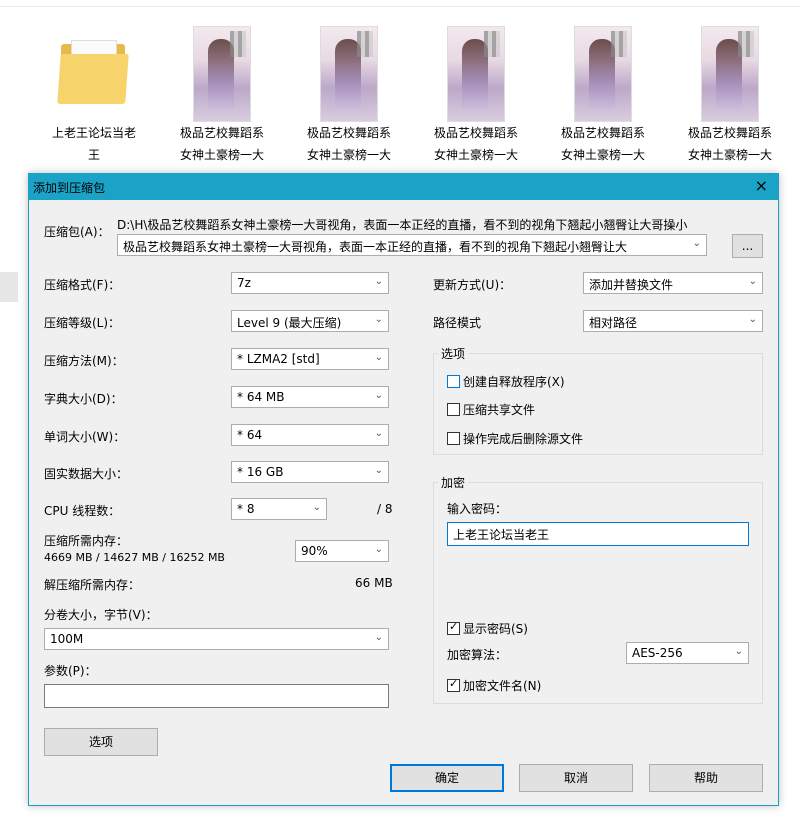 The image size is (800, 835). Describe the element at coordinates (86, 474) in the screenshot. I see `solid-label: 固实数据大小：` at that location.